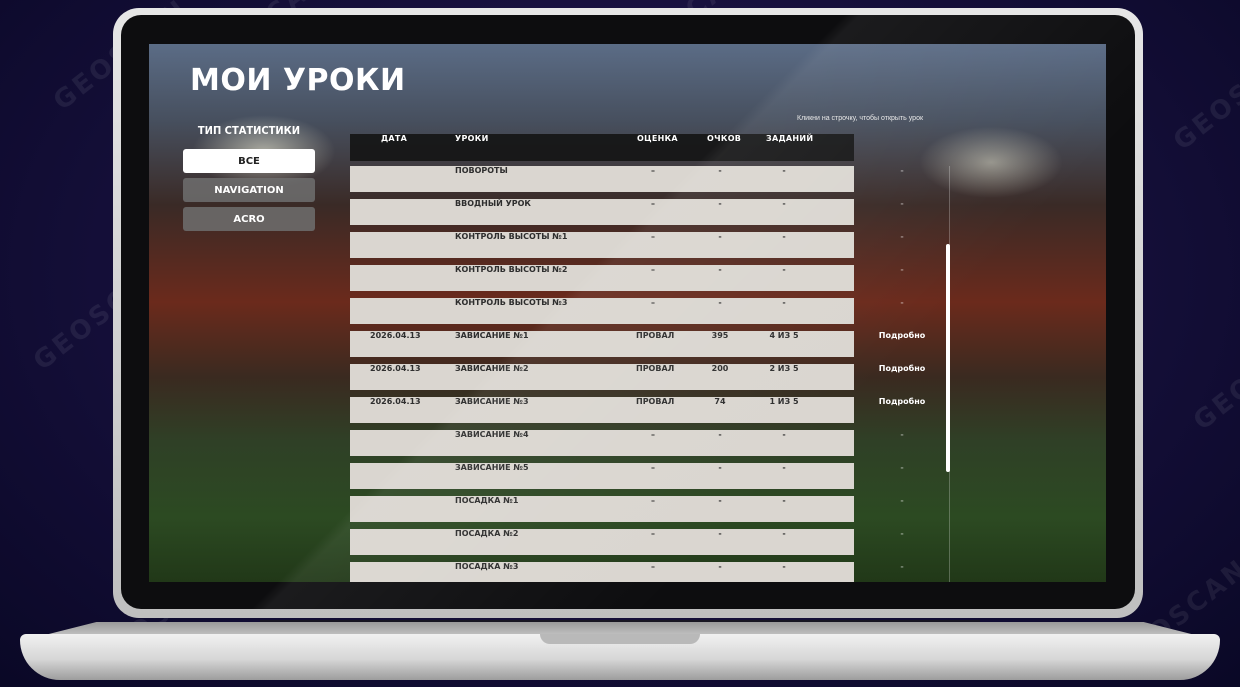  Describe the element at coordinates (784, 401) in the screenshot. I see `row-tasks: 1 ИЗ 5` at that location.